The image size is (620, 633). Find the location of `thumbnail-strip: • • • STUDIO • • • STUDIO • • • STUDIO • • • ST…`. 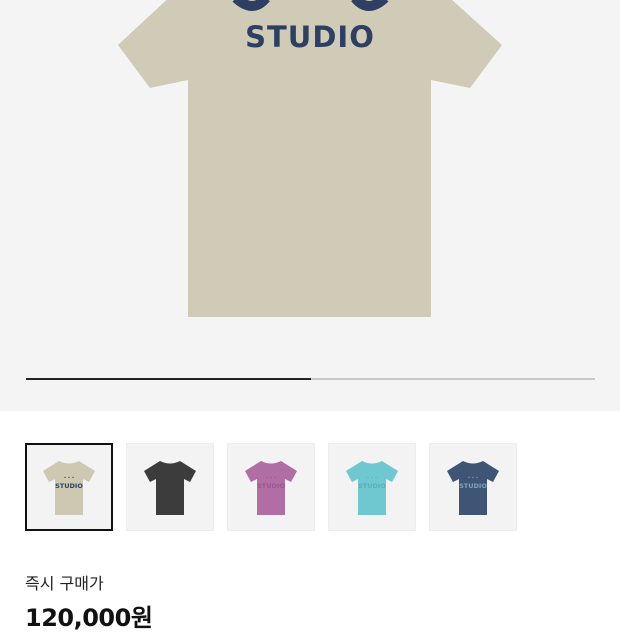

thumbnail-strip: • • • STUDIO • • • STUDIO • • • STUDIO • • • ST… is located at coordinates (271, 487).